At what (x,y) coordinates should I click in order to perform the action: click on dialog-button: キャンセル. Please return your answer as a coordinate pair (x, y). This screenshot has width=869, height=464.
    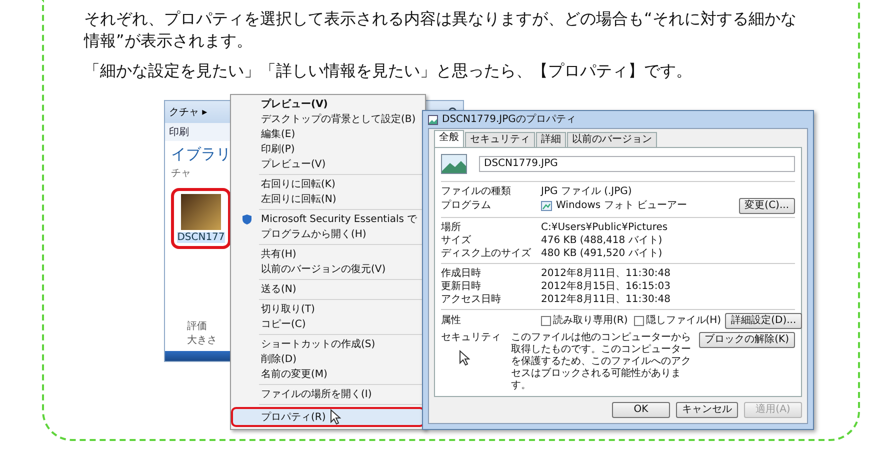
    Looking at the image, I should click on (707, 410).